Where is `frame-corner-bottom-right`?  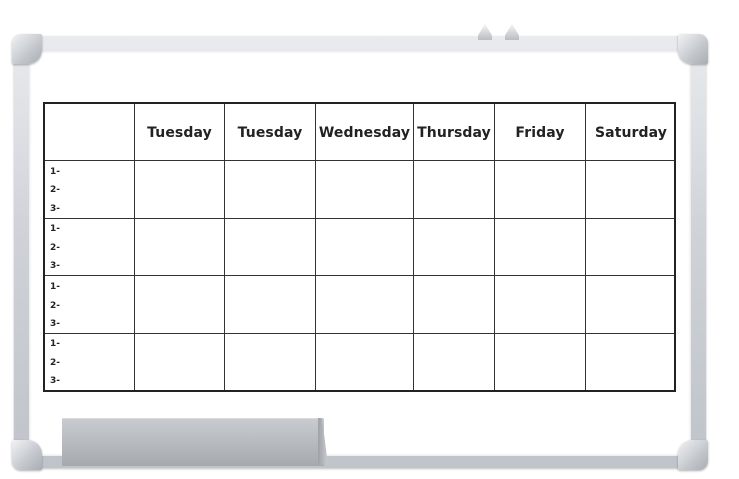
frame-corner-bottom-right is located at coordinates (693, 455).